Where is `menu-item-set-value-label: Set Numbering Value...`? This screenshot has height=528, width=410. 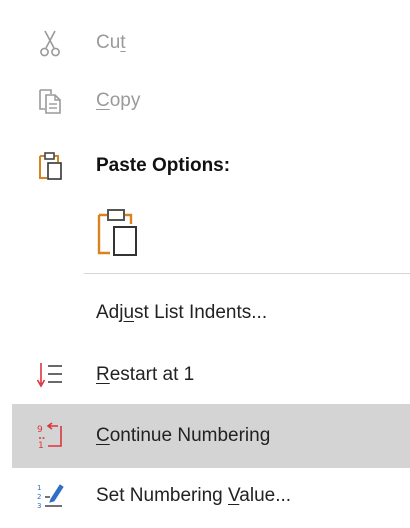 menu-item-set-value-label: Set Numbering Value... is located at coordinates (194, 495).